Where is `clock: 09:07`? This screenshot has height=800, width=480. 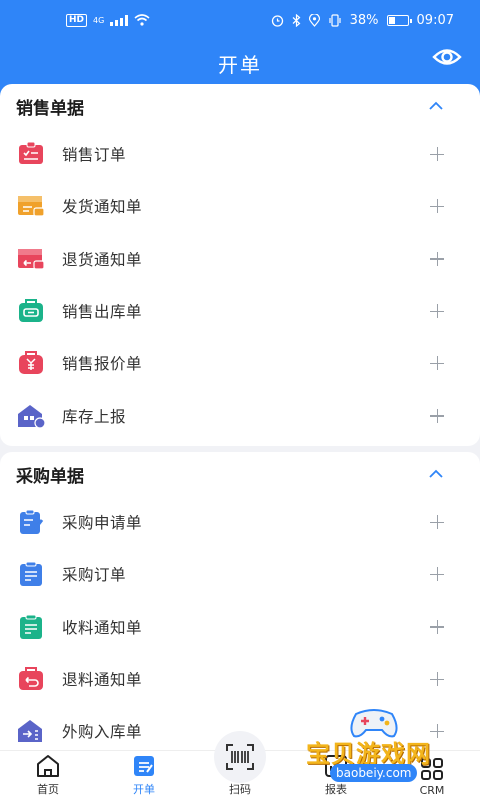
clock: 09:07 is located at coordinates (435, 20).